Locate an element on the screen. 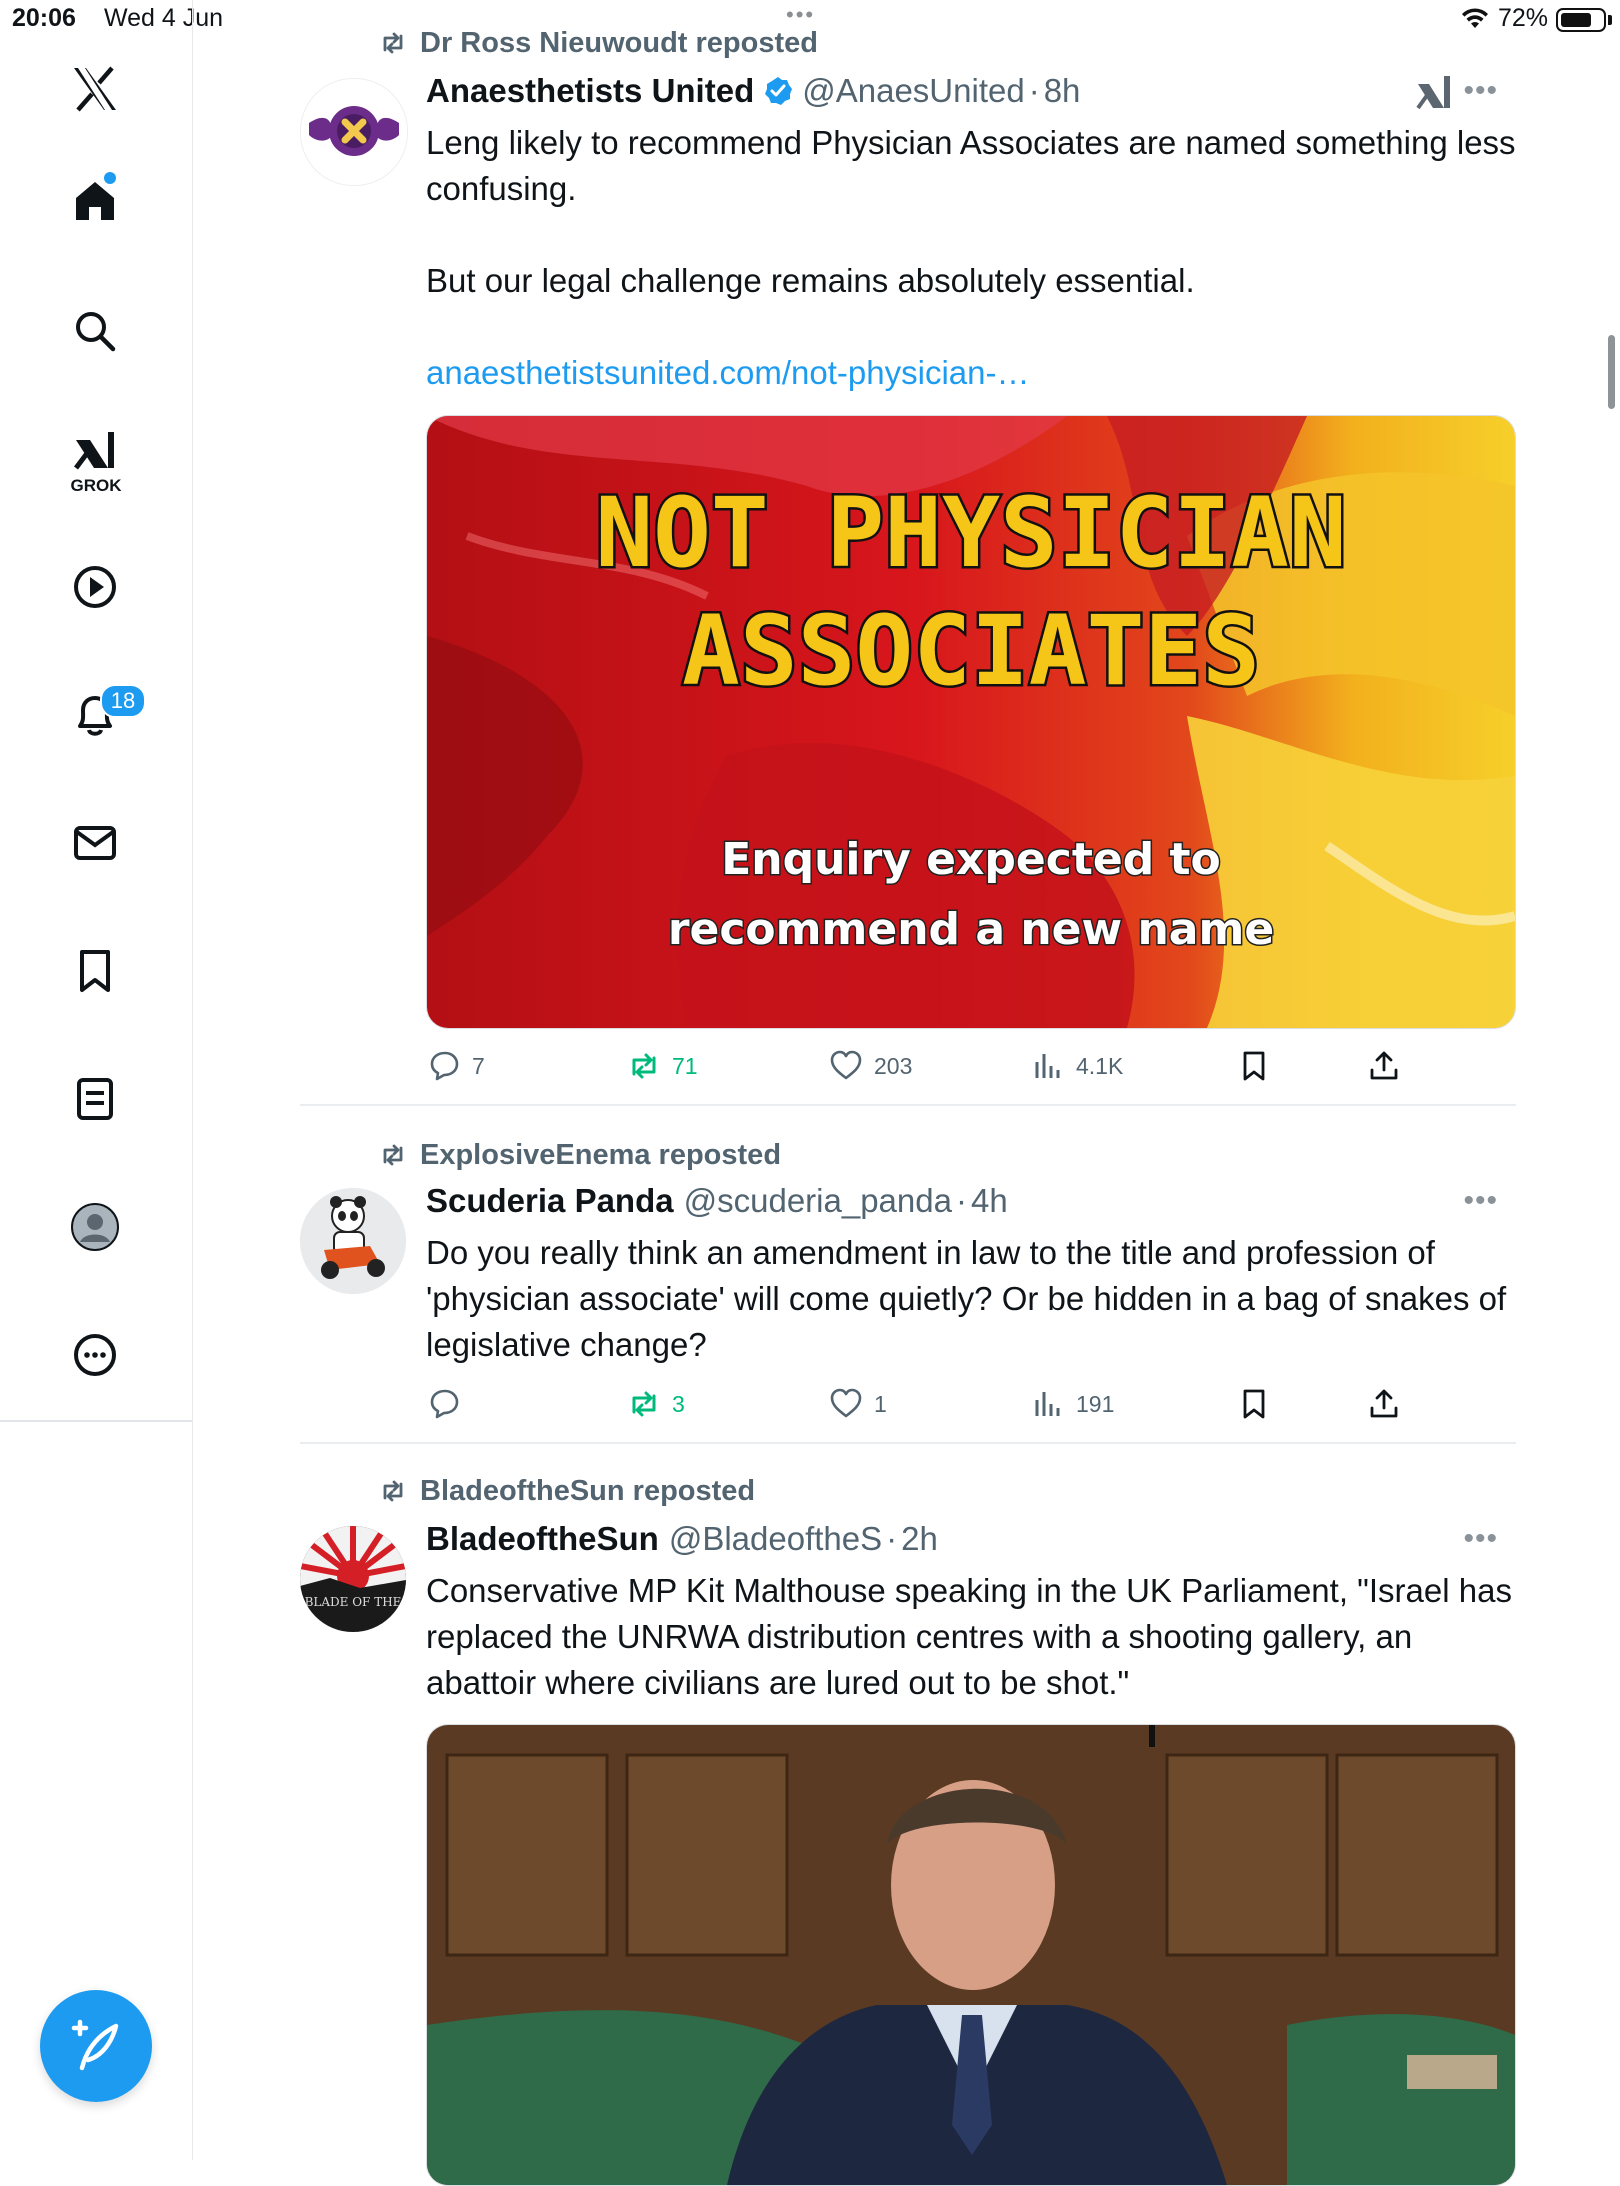 Image resolution: width=1620 pixels, height=2186 pixels. scrollbar is located at coordinates (1611, 372).